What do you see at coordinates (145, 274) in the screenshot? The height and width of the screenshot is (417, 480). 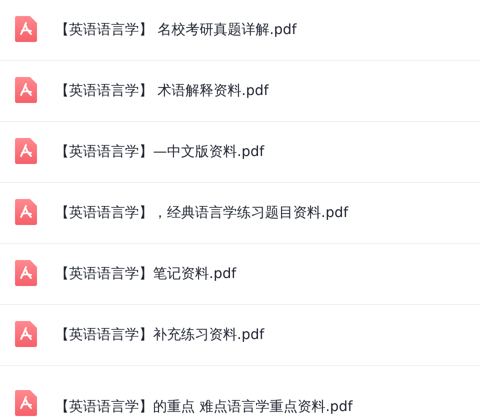 I see `file-name: 【英语语言学】笔记资料.pdf` at bounding box center [145, 274].